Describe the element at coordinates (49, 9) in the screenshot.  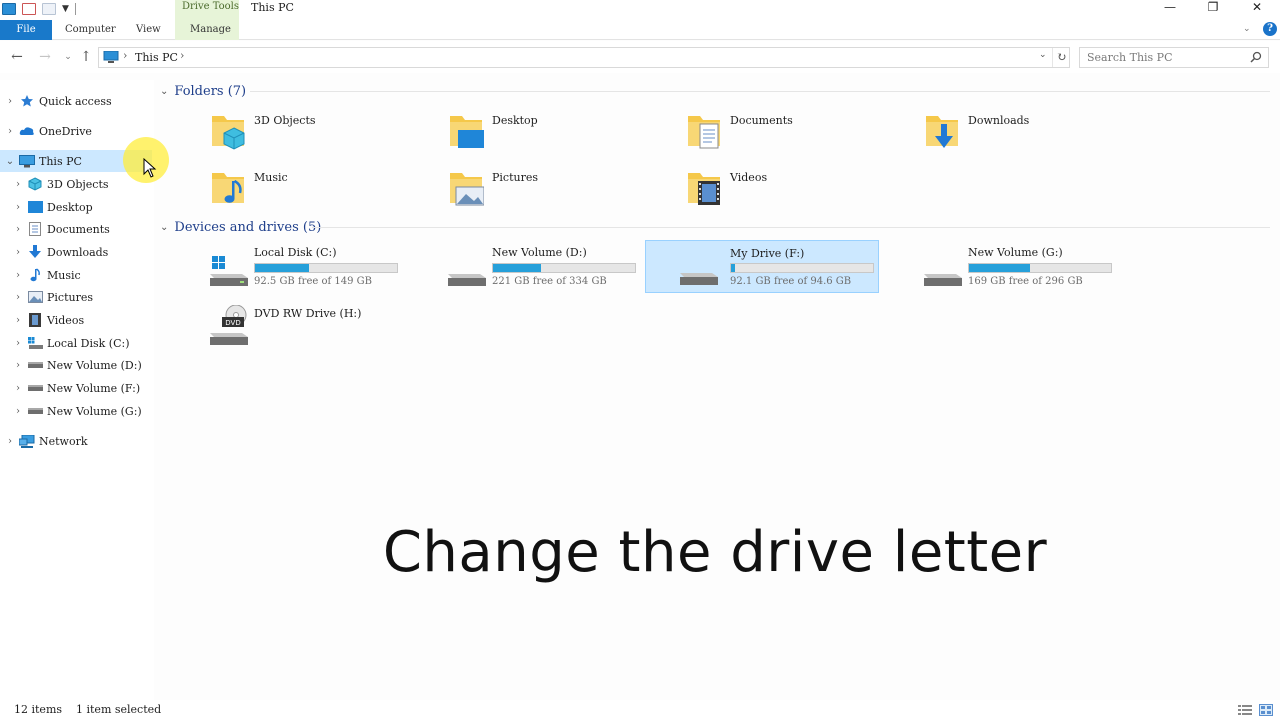
I see `new-folder-icon` at that location.